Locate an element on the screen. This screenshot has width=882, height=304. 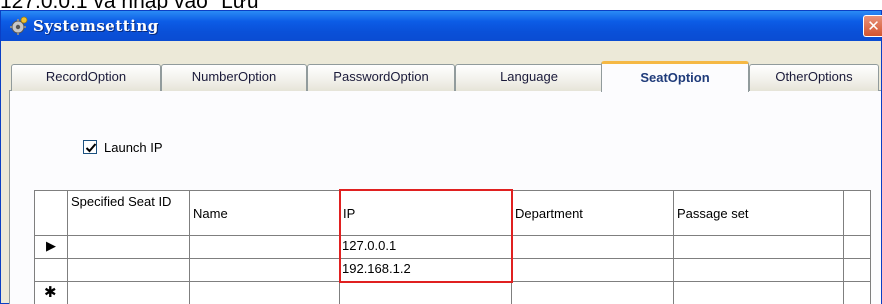
new-row-icon: ✱ is located at coordinates (50, 292).